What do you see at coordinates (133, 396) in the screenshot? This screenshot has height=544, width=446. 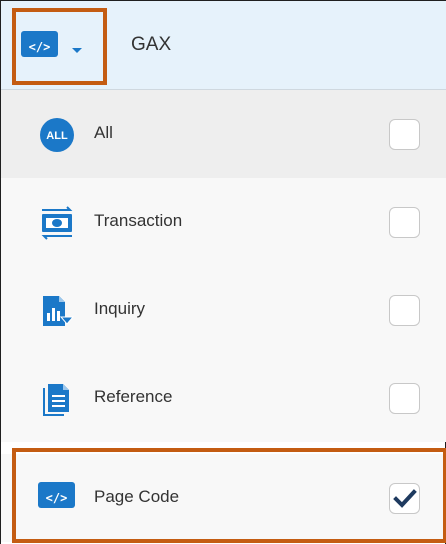 I see `filter-item-label: Reference` at bounding box center [133, 396].